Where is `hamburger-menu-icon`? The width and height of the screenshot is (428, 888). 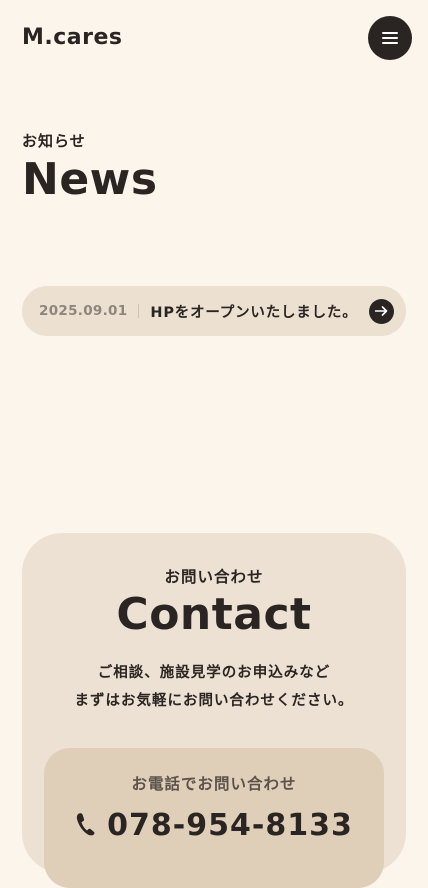
hamburger-menu-icon is located at coordinates (390, 38).